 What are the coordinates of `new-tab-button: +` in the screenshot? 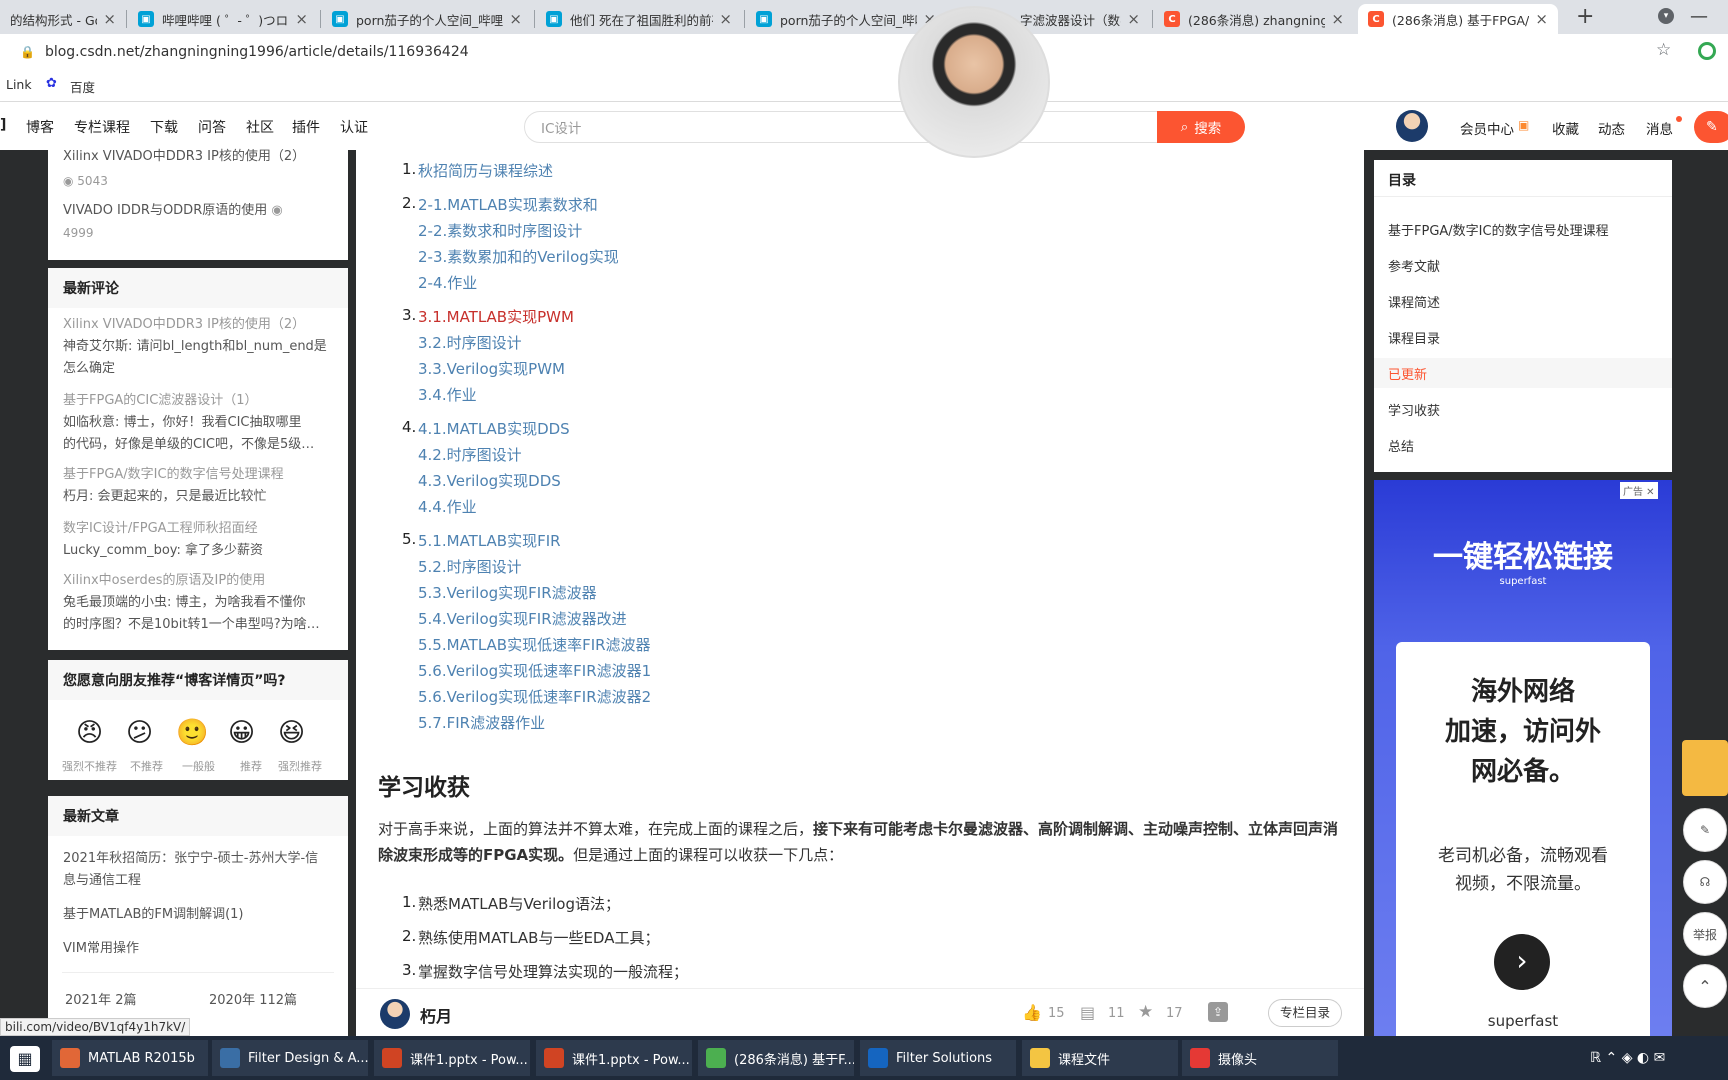 It's located at (1585, 16).